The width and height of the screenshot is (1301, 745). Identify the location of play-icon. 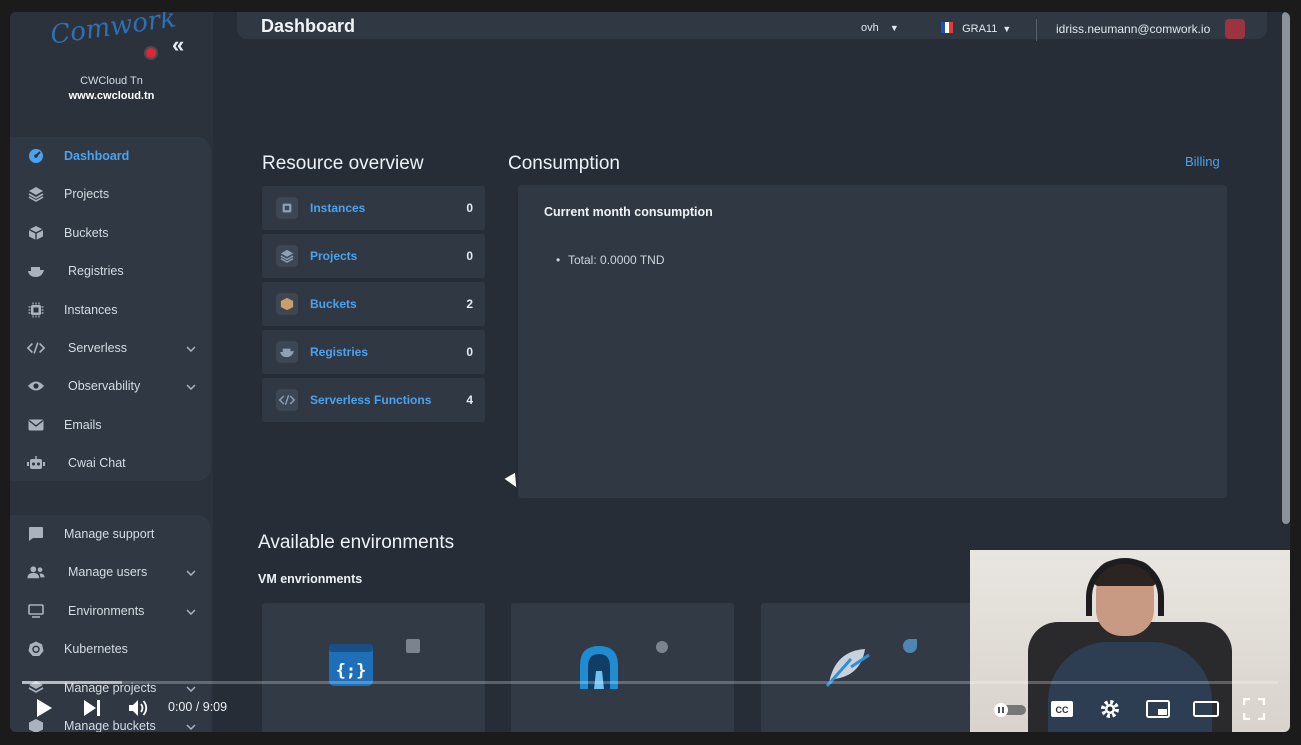
(44, 710).